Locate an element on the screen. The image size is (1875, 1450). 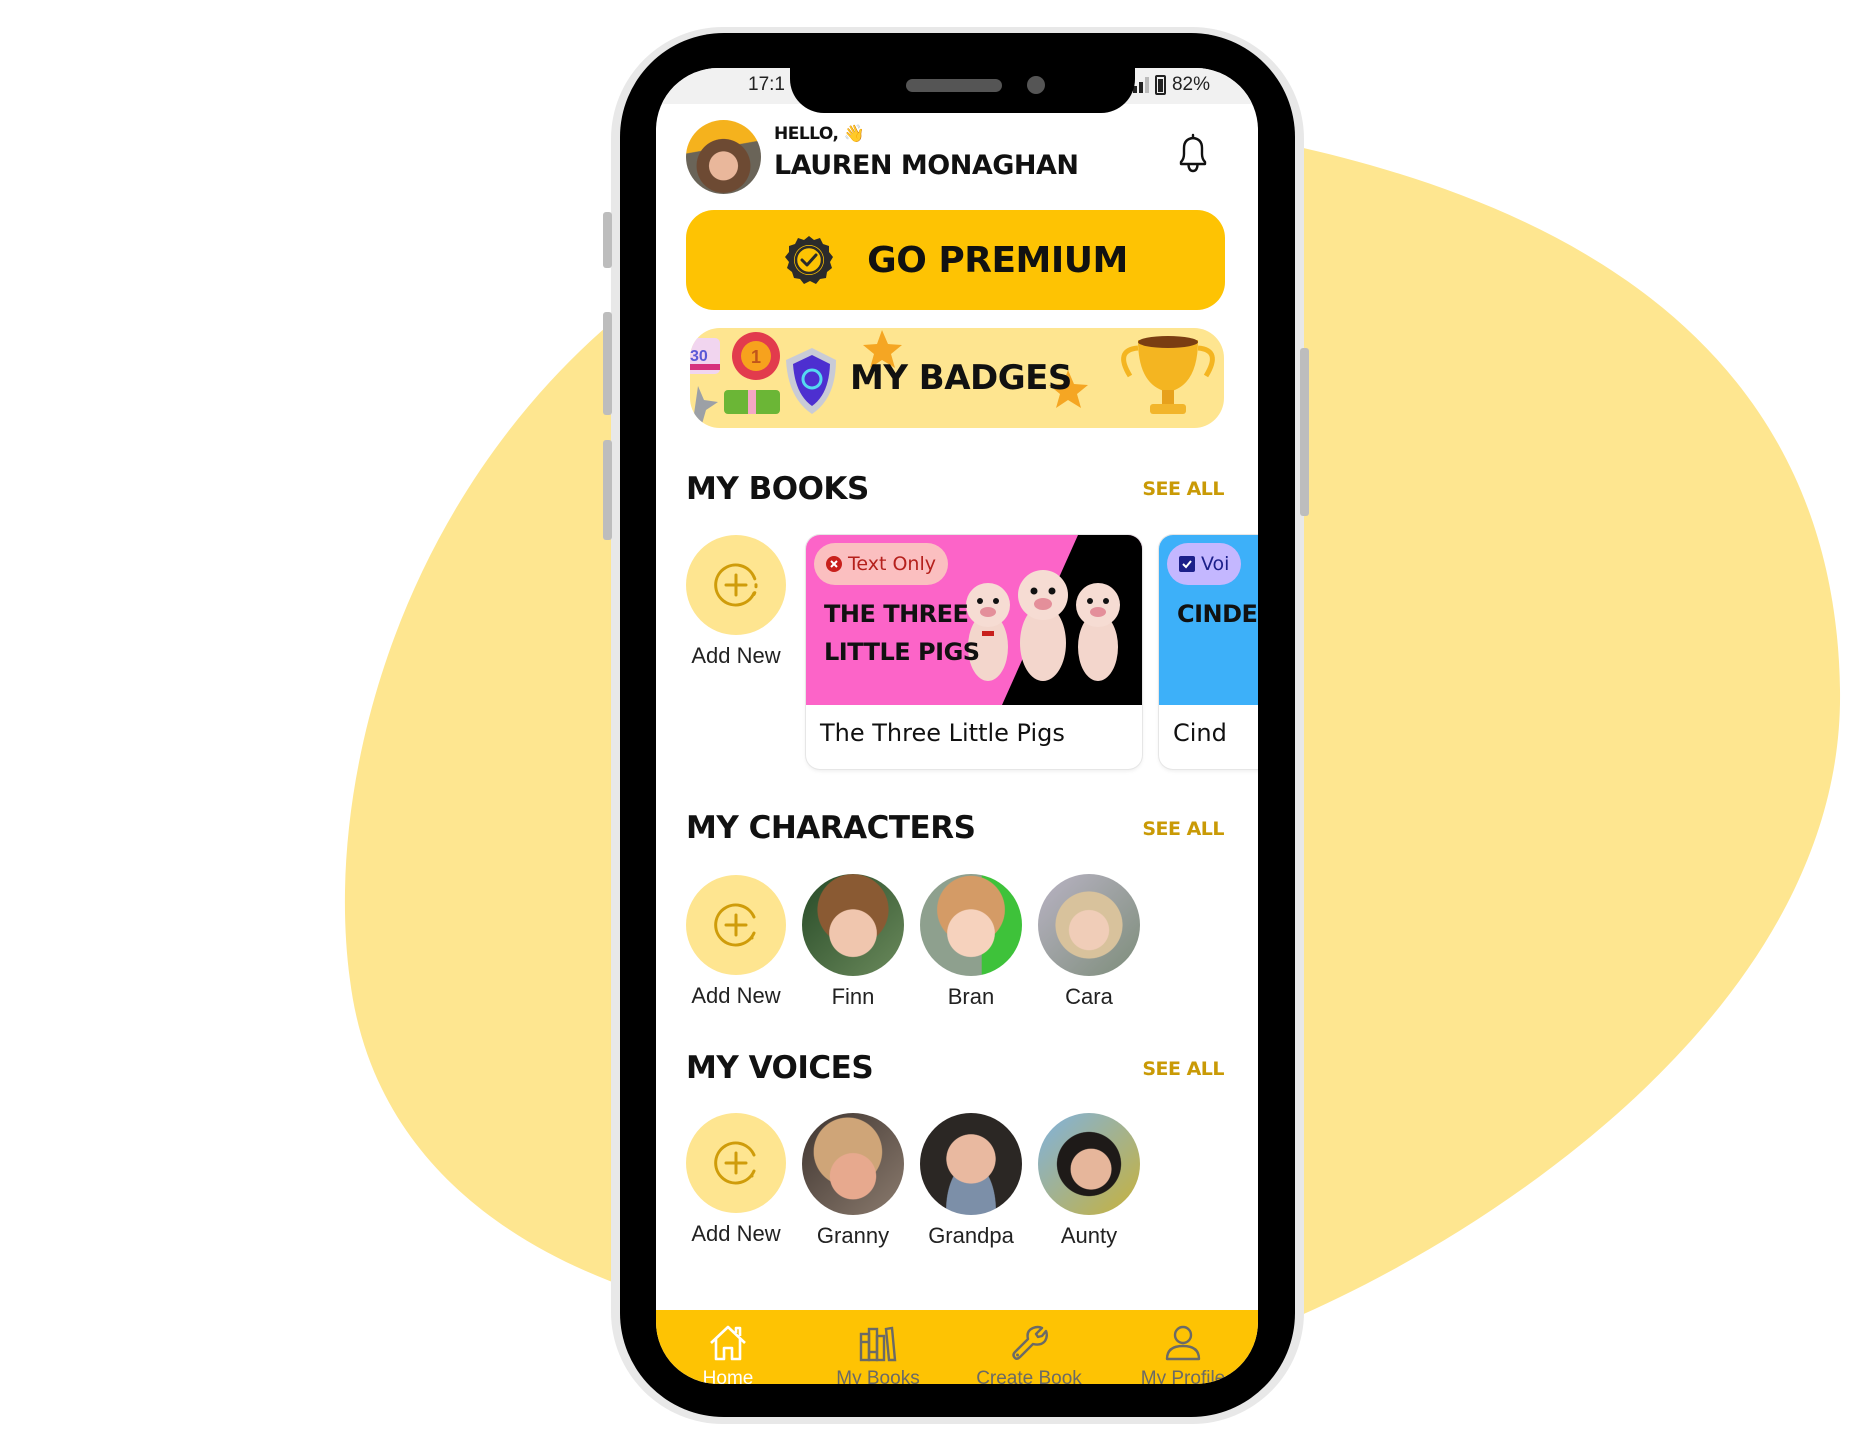
medal-badge-icon: 1 is located at coordinates (756, 356).